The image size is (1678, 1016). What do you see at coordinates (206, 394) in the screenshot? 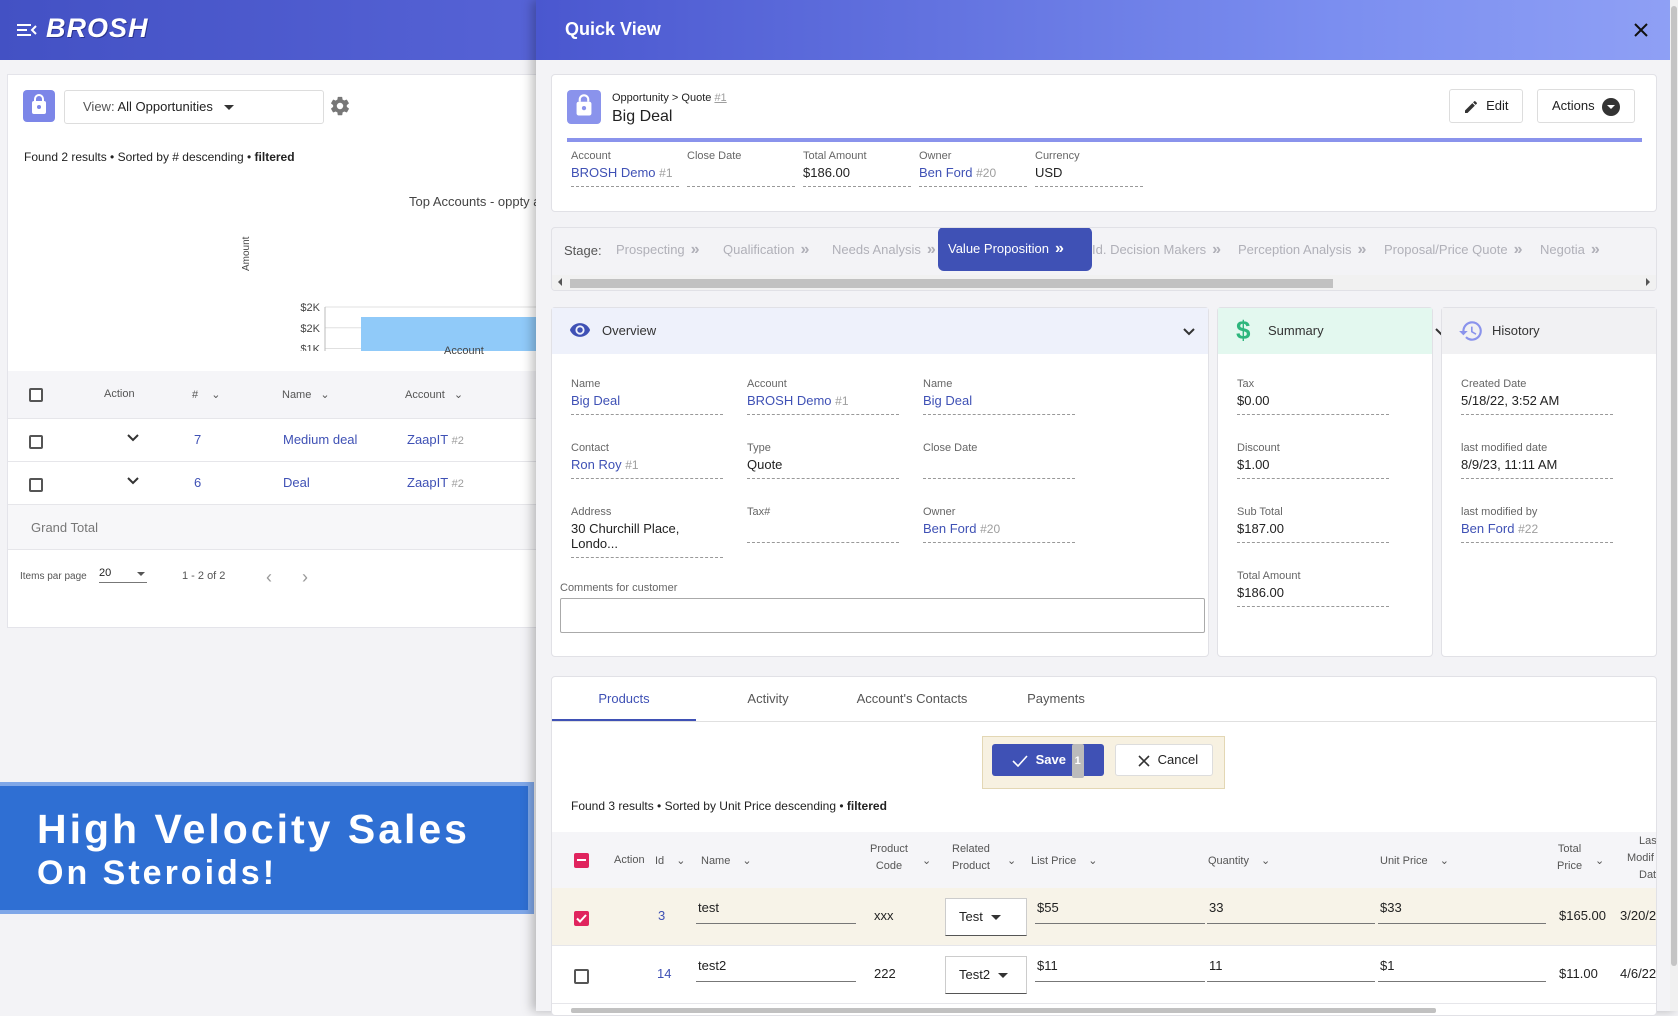
I see `col-number: # ⌄` at bounding box center [206, 394].